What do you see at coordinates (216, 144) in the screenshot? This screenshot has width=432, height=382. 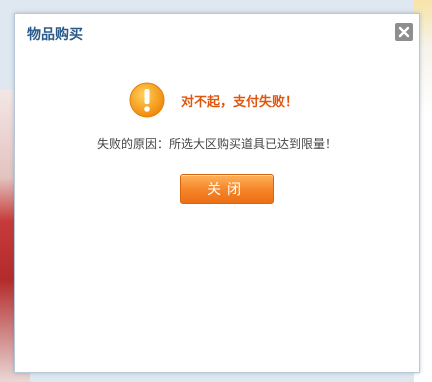 I see `failure-reason: 失败的原因：所选大区购买道具已达到限量！` at bounding box center [216, 144].